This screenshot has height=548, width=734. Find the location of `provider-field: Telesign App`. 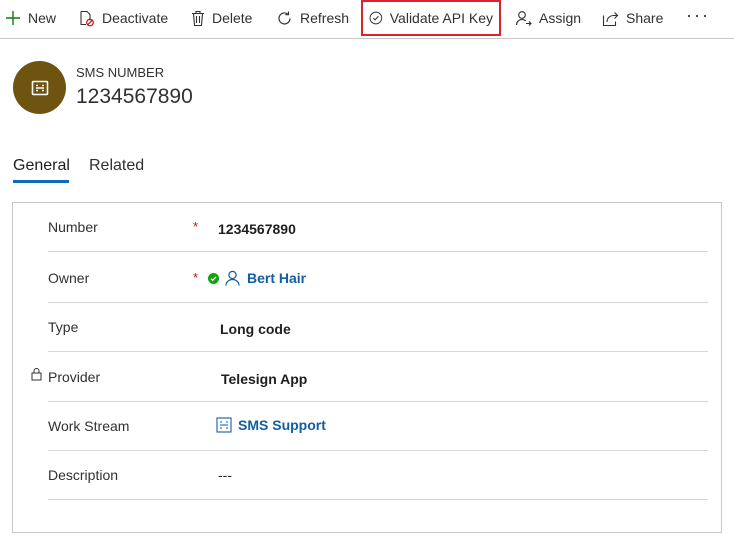

provider-field: Telesign App is located at coordinates (264, 379).